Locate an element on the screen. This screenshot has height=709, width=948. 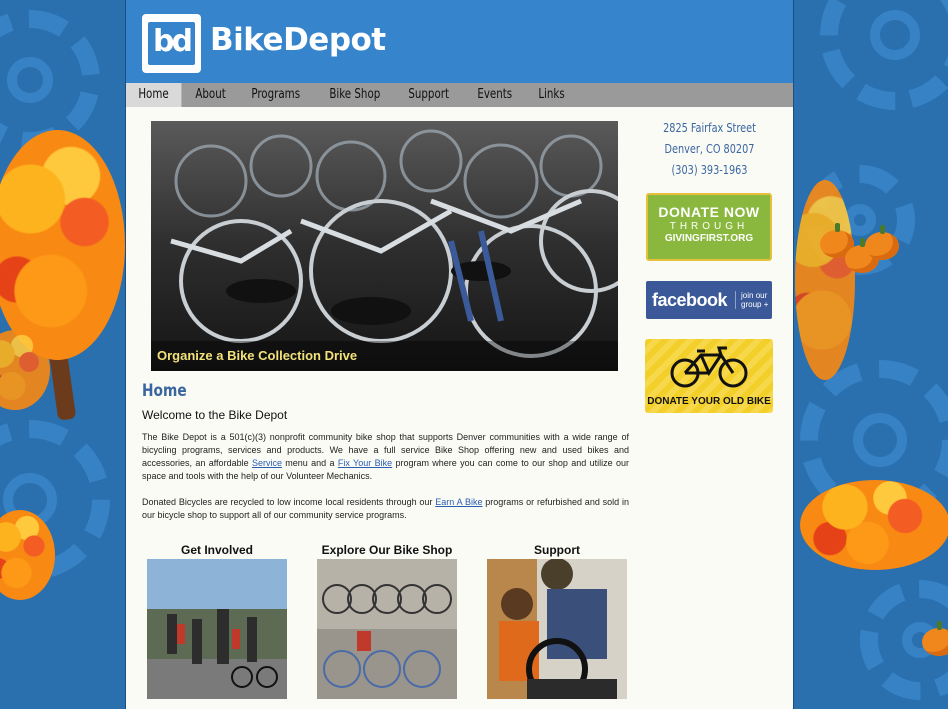
tile-explore-bike-shop: Explore Our Bike Shop is located at coordinates (387, 621).